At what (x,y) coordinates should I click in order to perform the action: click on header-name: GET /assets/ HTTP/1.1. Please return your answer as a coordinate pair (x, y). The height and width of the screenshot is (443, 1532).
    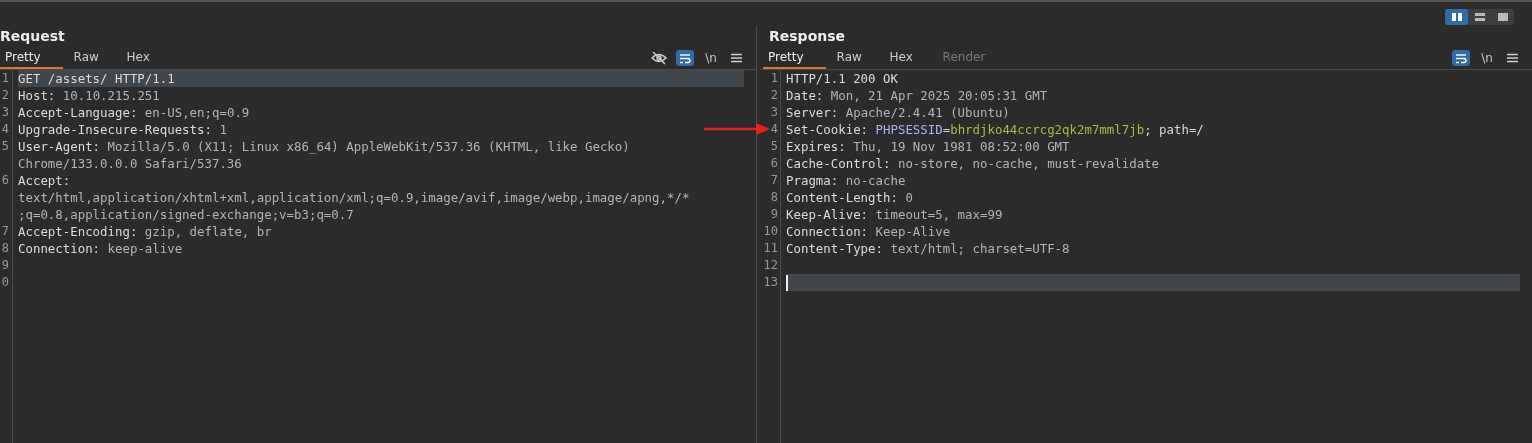
    Looking at the image, I should click on (96, 78).